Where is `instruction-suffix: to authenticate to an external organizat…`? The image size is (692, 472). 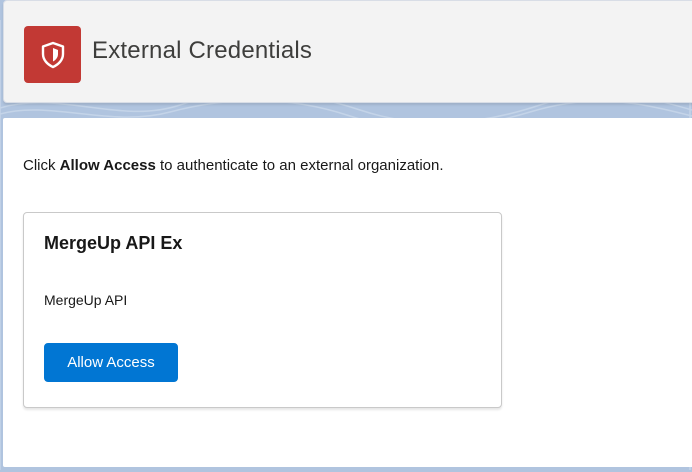 instruction-suffix: to authenticate to an external organizat… is located at coordinates (299, 165).